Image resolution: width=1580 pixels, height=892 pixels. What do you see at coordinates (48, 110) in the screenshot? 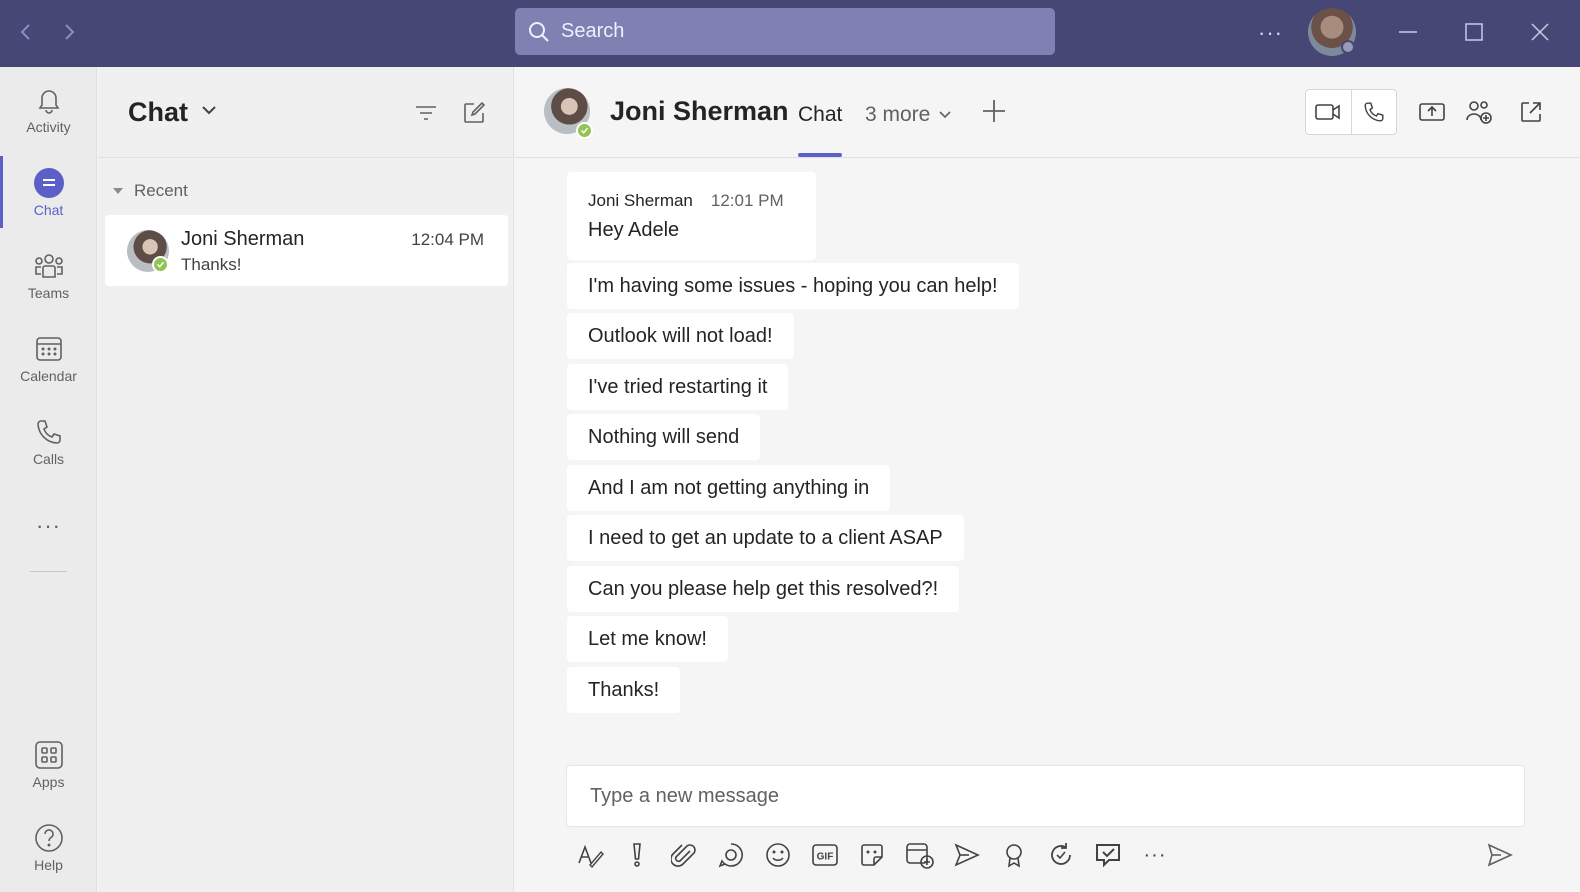
I see `rail-item-activity: Activity` at bounding box center [48, 110].